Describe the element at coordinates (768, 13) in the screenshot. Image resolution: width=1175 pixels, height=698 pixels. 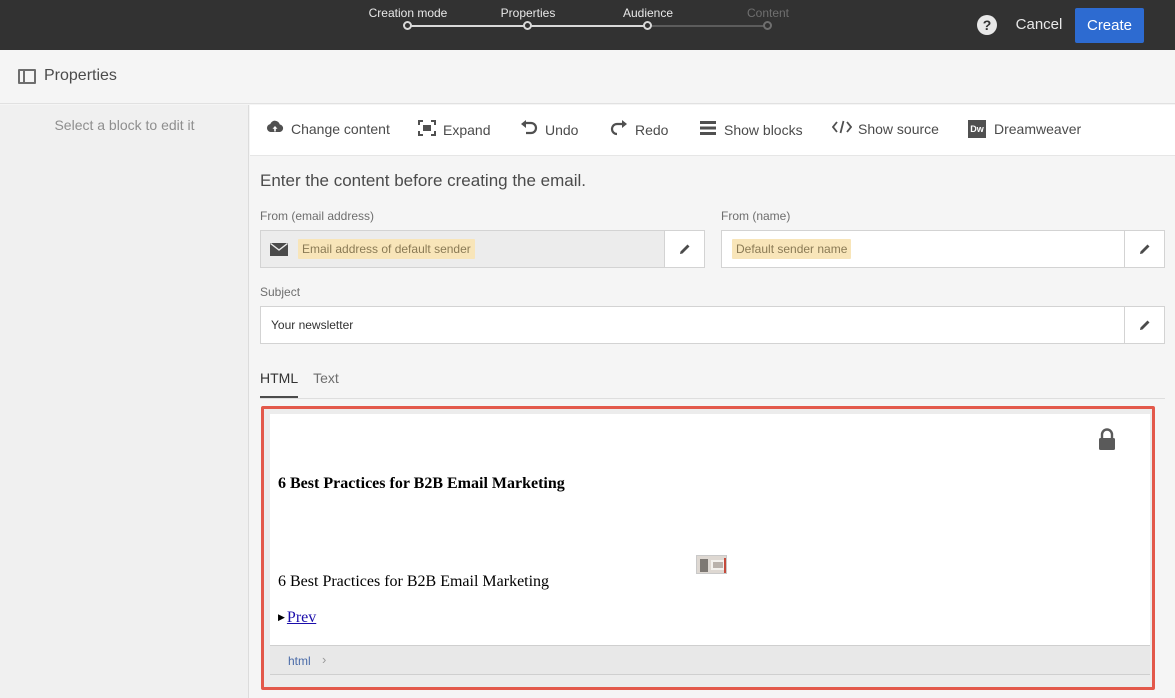
I see `step-content: Content` at that location.